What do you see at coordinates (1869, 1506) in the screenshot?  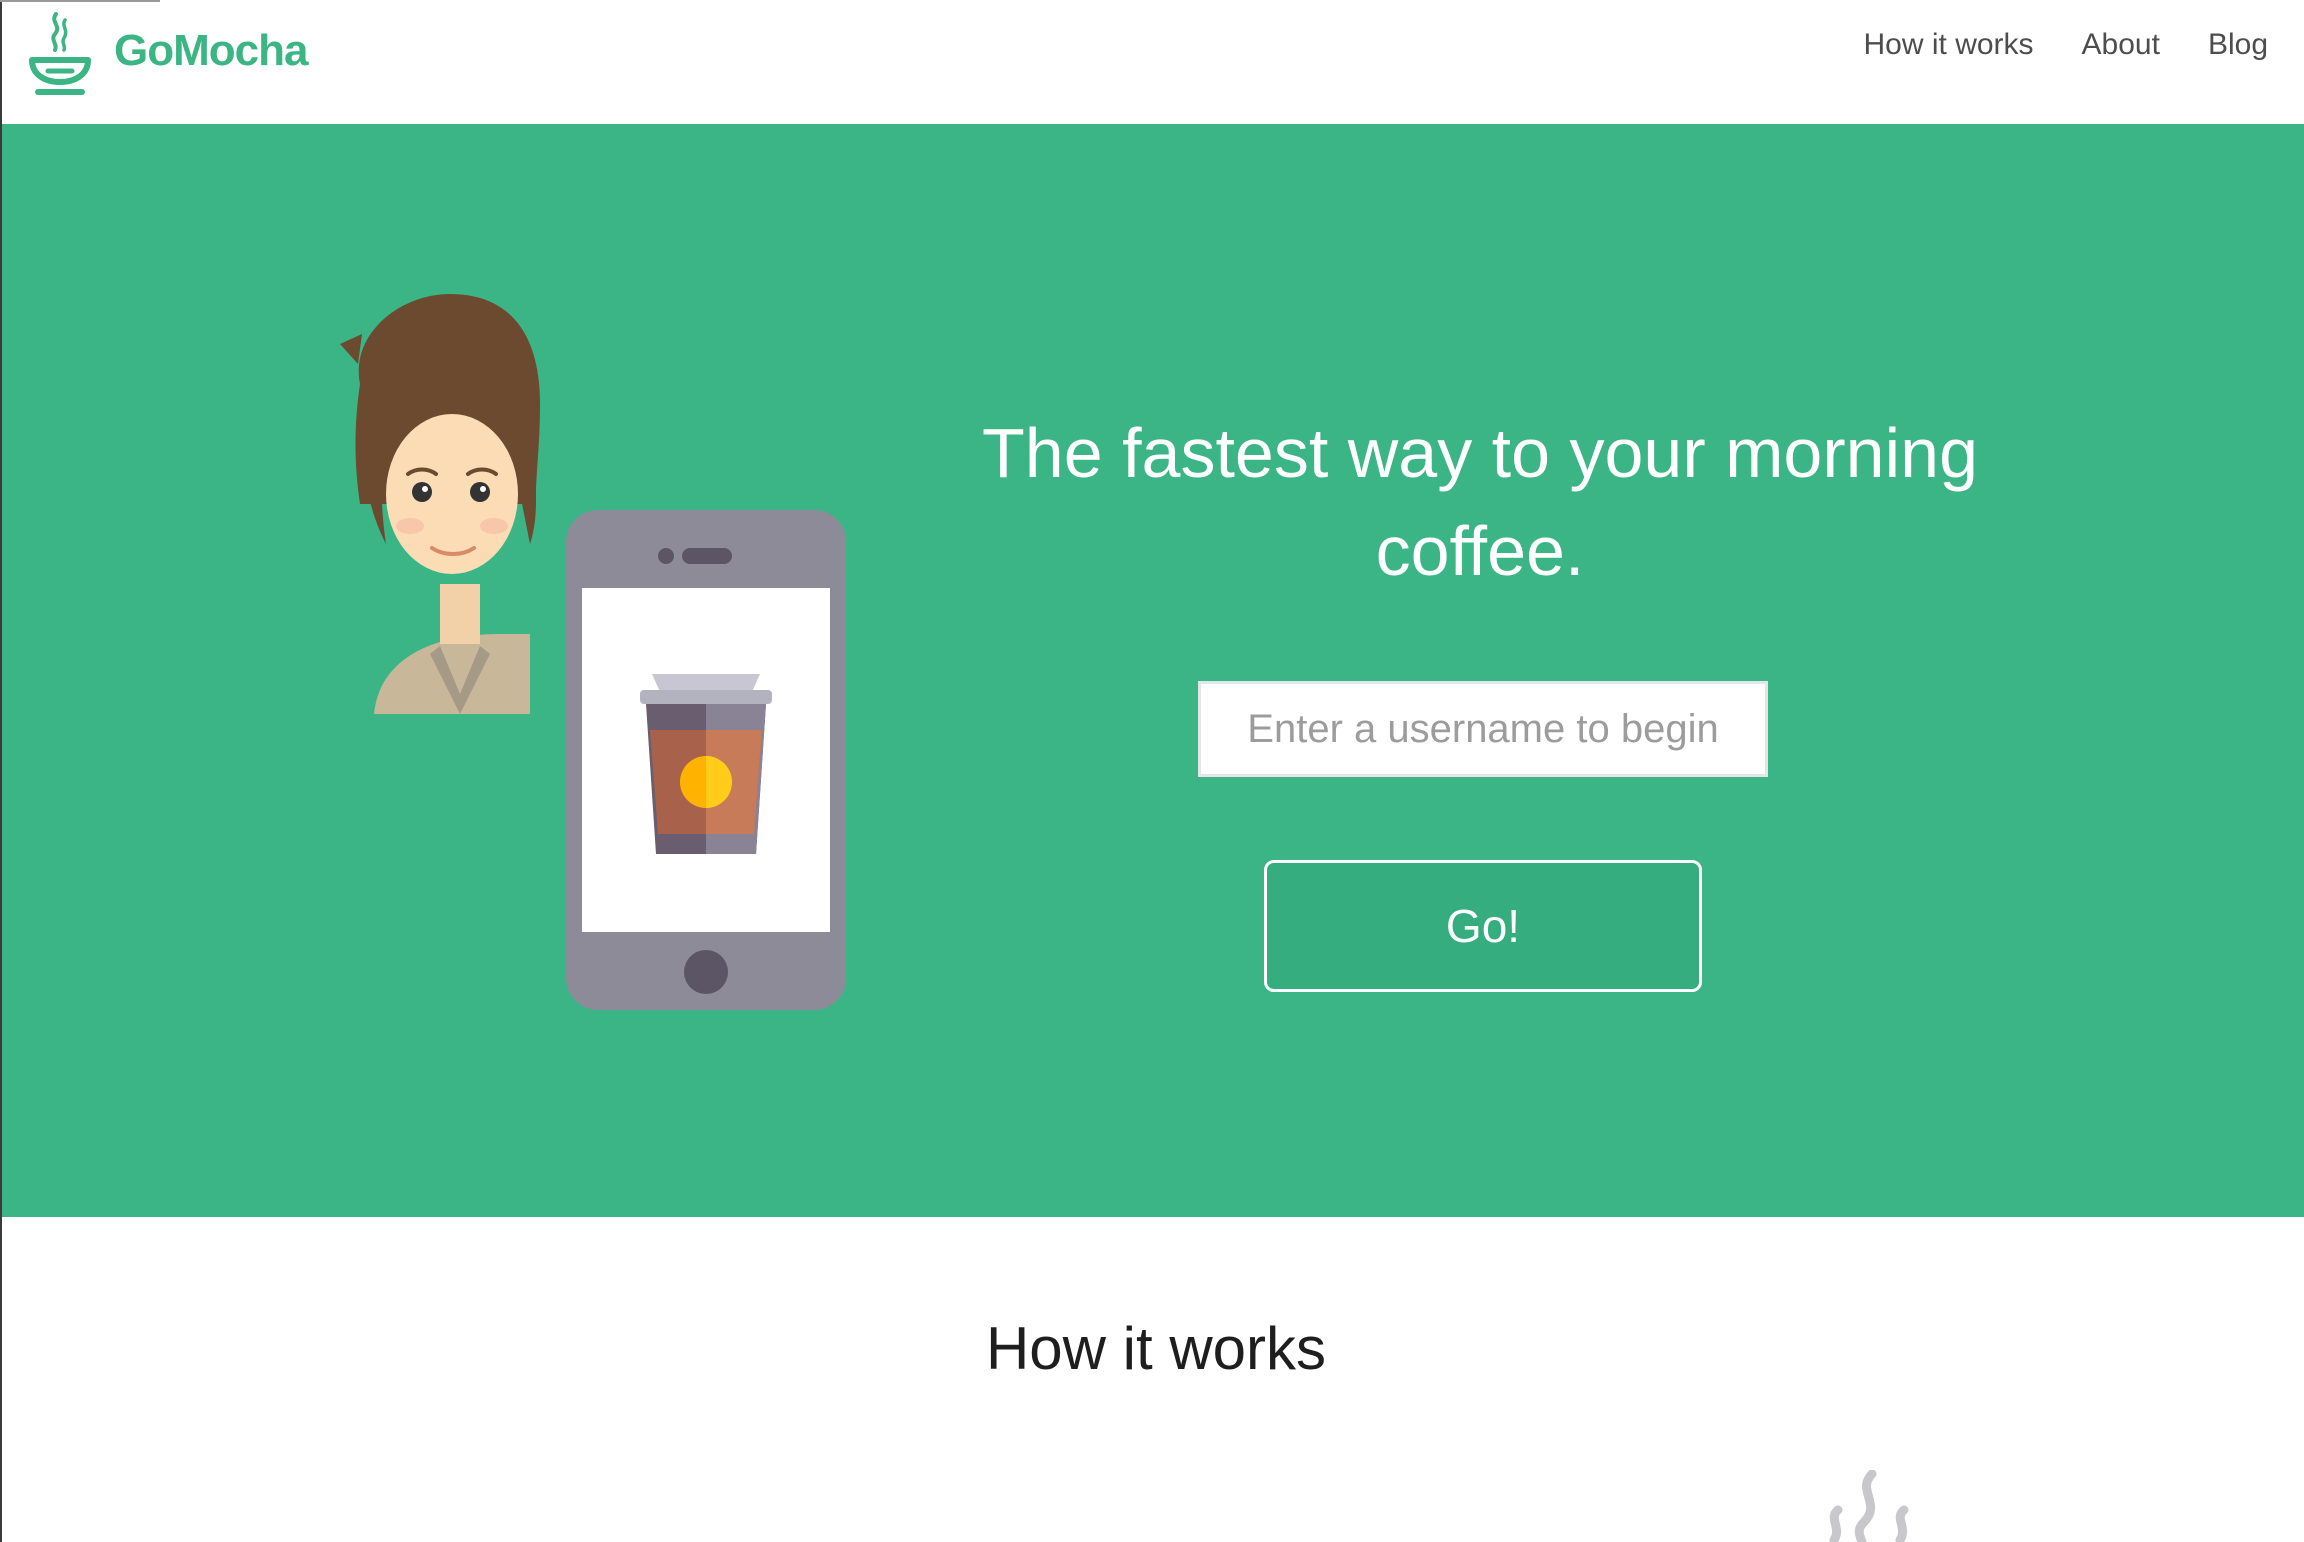 I see `steam-icon` at bounding box center [1869, 1506].